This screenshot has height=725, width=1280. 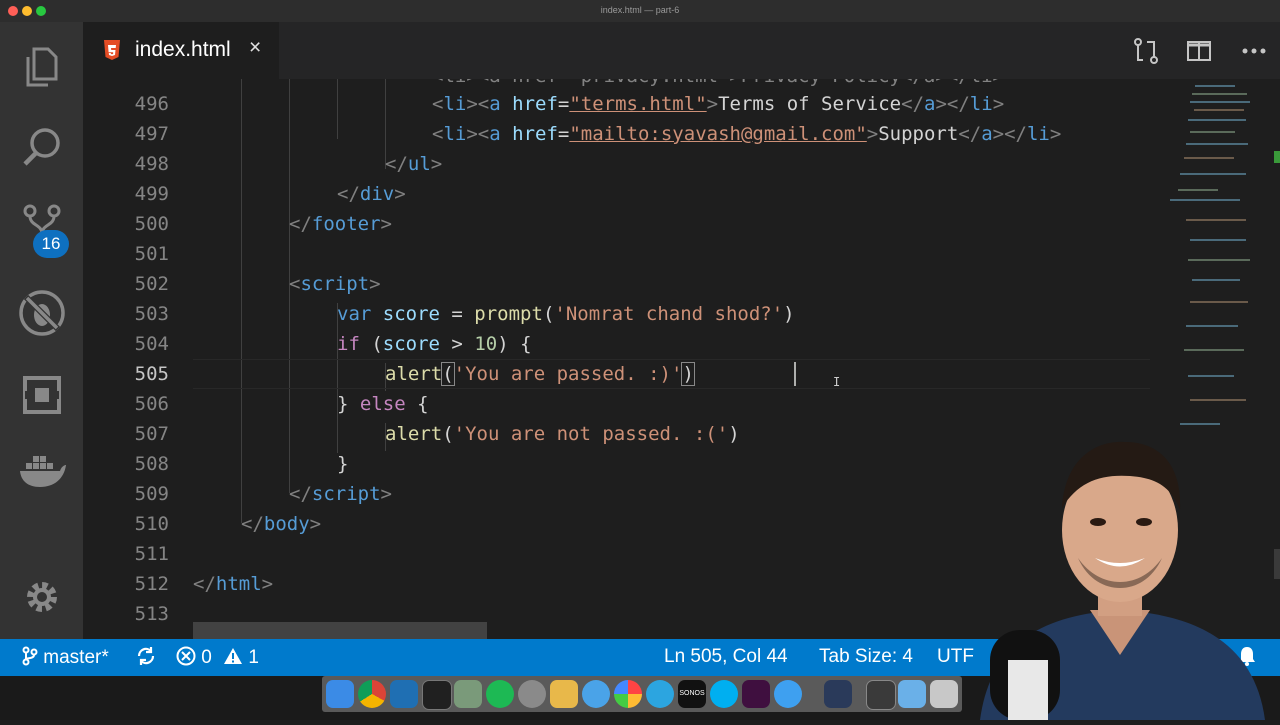 What do you see at coordinates (151, 344) in the screenshot?
I see `line-number: 504` at bounding box center [151, 344].